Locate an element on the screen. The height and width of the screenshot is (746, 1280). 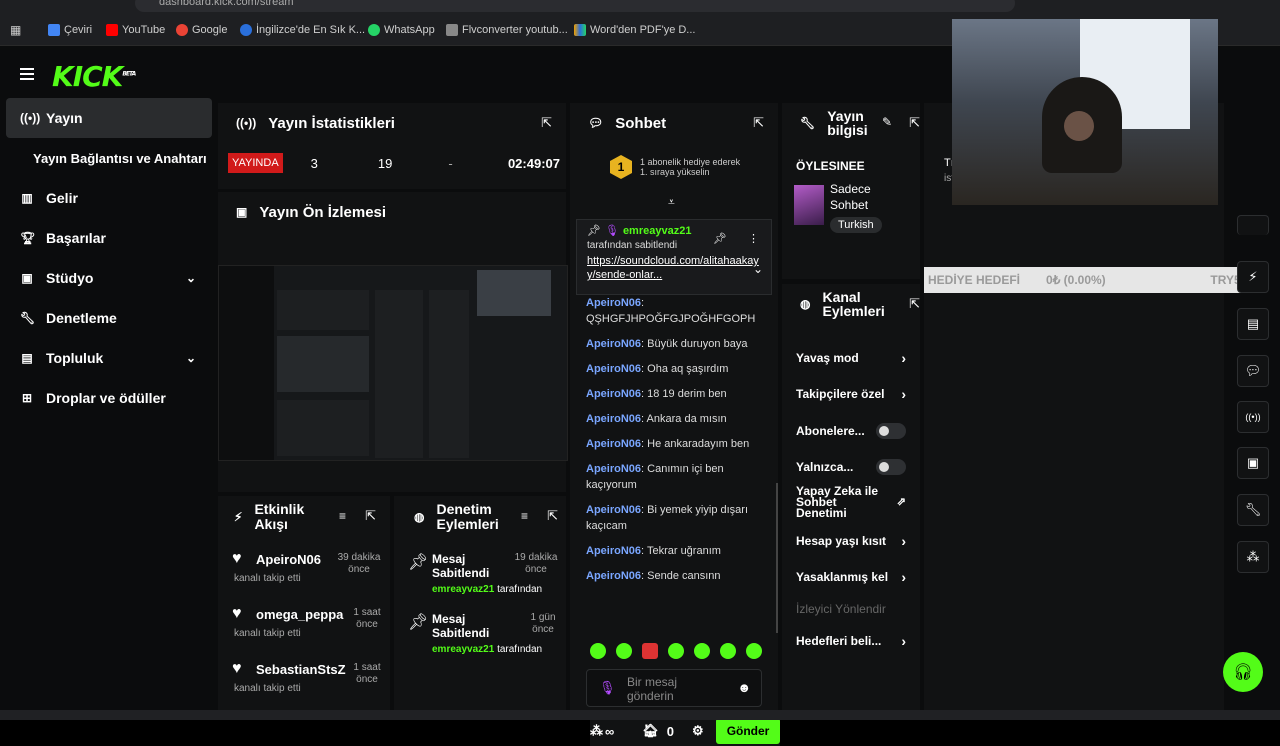
kick-logo: KICKBETA is located at coordinates (94, 76).